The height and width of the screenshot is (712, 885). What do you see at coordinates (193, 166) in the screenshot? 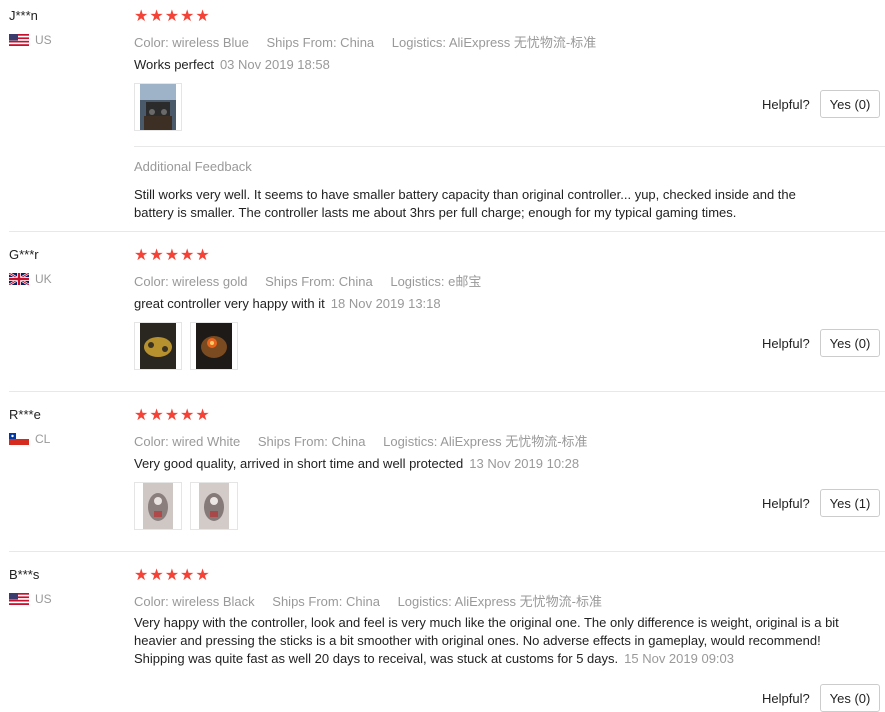
I see `additional-feedback-label: Additional Feedback` at bounding box center [193, 166].